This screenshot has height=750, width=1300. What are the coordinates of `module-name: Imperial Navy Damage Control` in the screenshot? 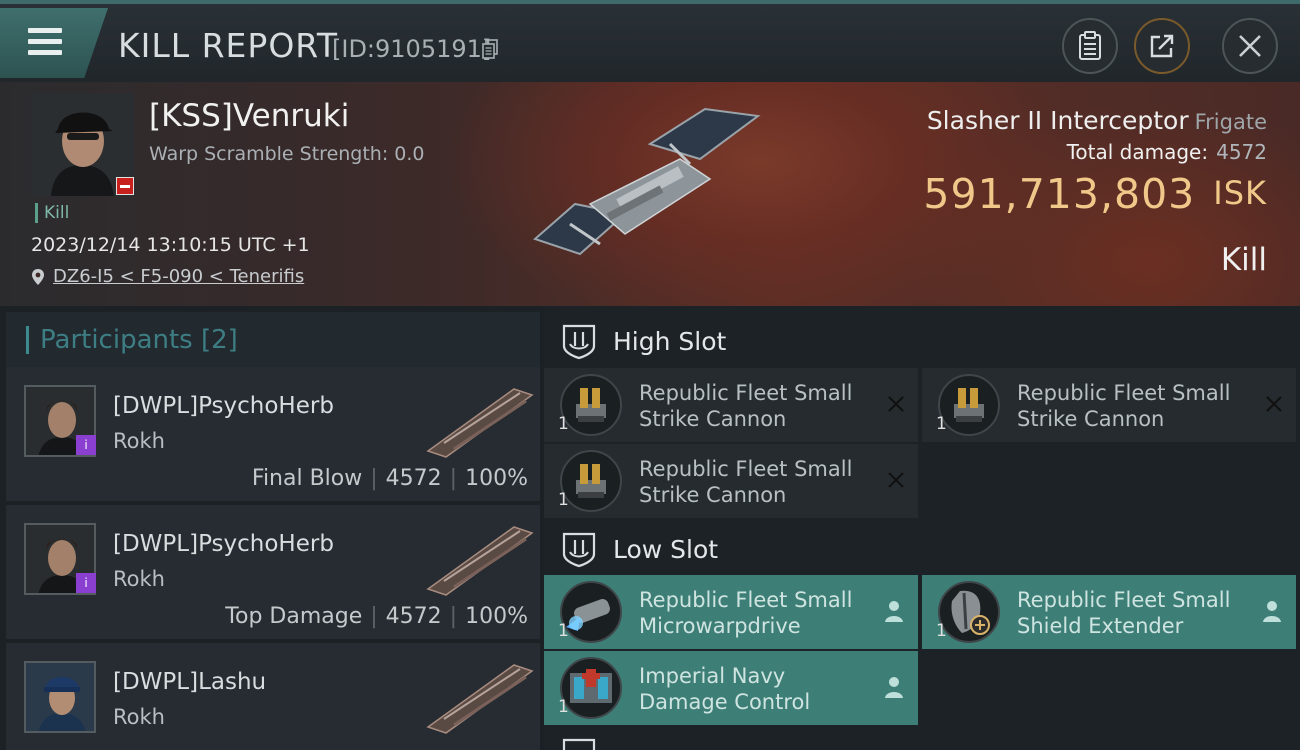 It's located at (725, 689).